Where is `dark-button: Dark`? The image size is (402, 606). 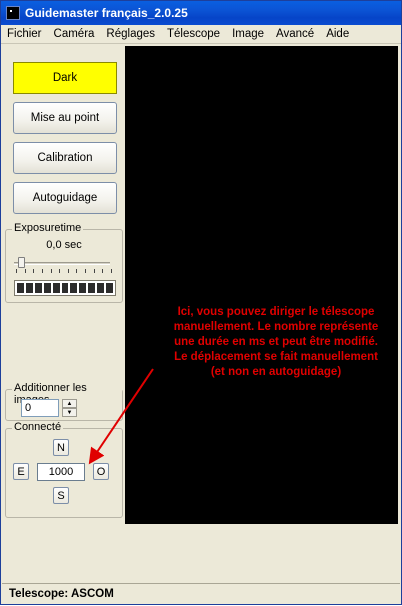
dark-button: Dark is located at coordinates (65, 78).